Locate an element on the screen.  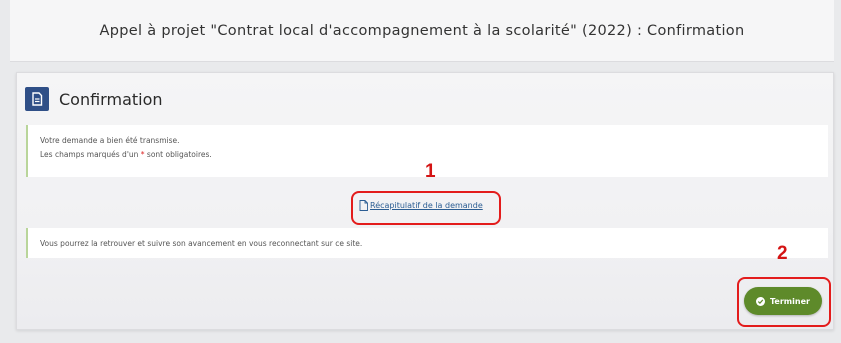
document-icon is located at coordinates (37, 99).